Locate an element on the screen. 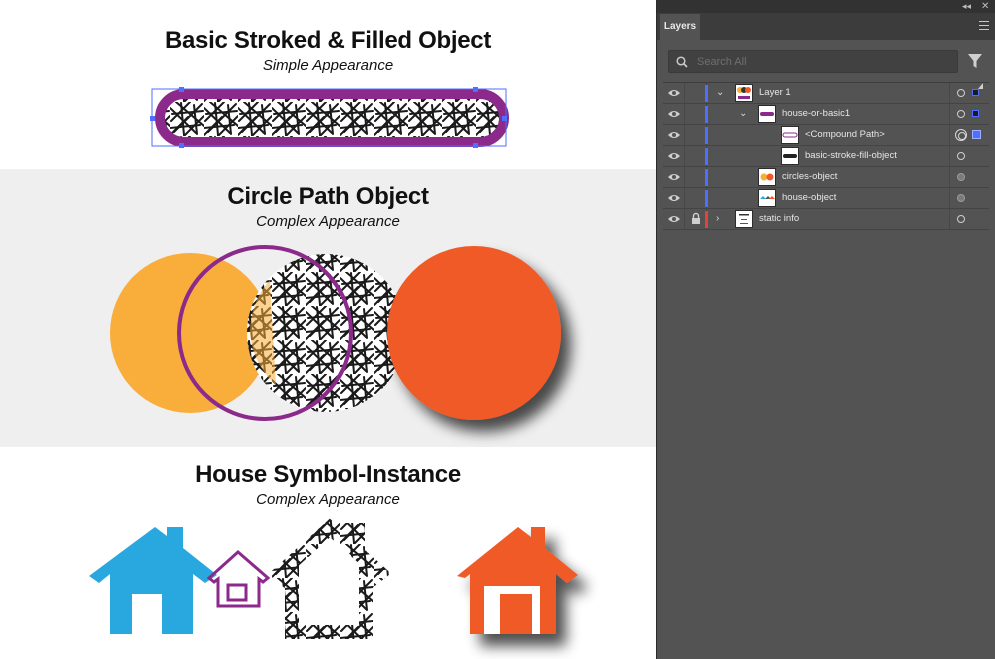  filter-icon is located at coordinates (975, 61).